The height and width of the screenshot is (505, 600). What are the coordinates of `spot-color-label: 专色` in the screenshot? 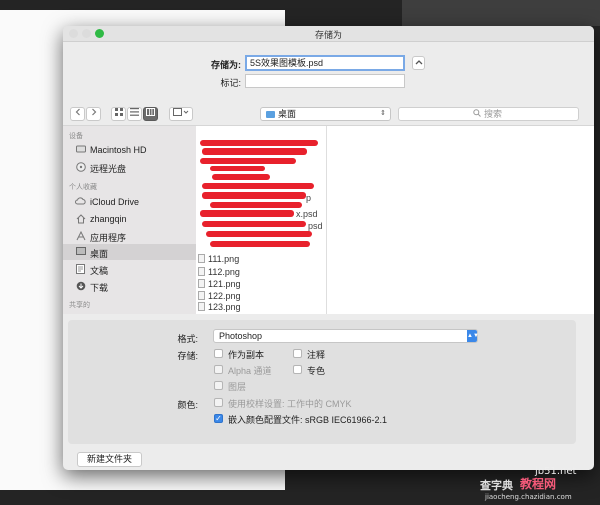 It's located at (316, 371).